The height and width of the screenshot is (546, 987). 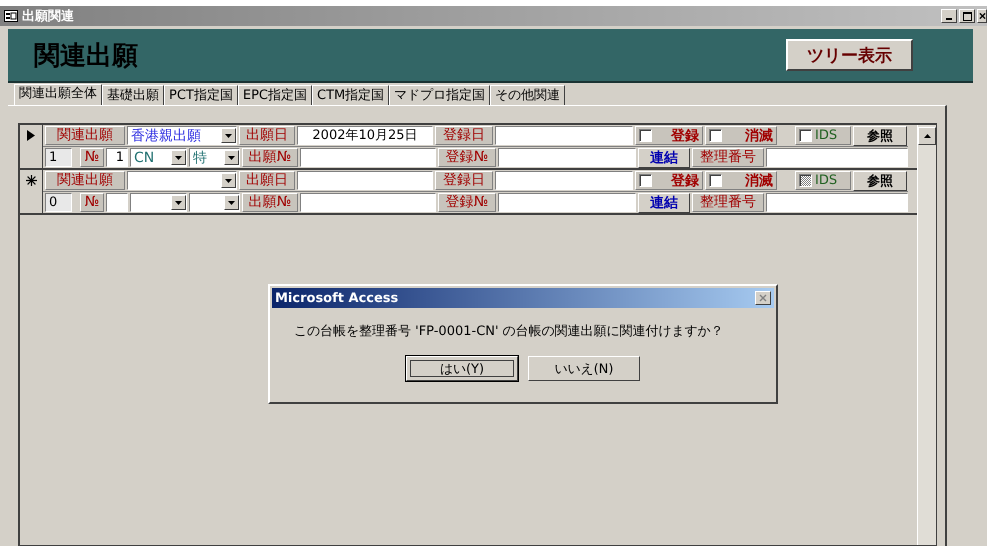 I want to click on tab: その他関連, so click(x=528, y=95).